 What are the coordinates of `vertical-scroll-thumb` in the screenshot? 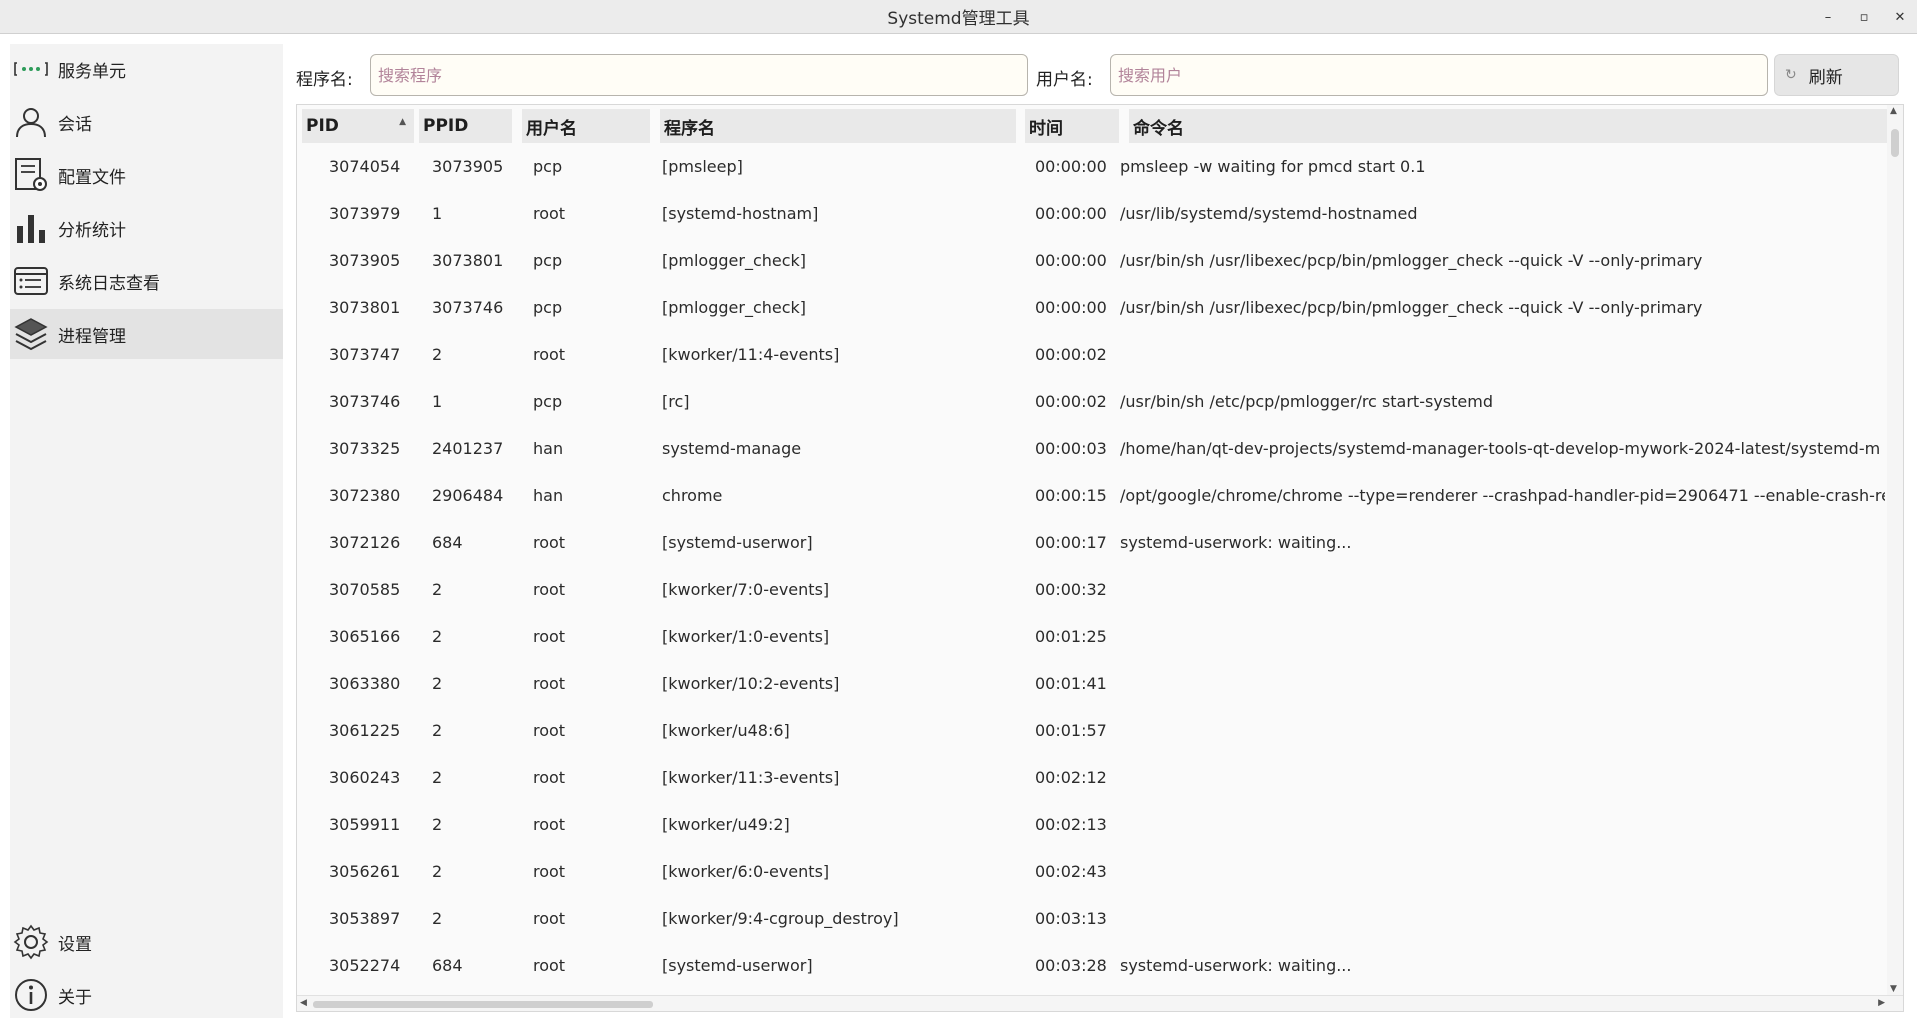 It's located at (1895, 143).